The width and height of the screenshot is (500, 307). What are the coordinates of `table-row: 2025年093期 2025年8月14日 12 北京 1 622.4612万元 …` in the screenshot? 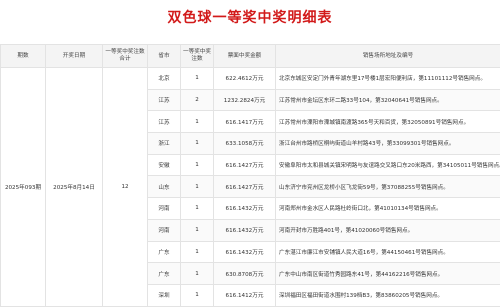 It's located at (250, 79).